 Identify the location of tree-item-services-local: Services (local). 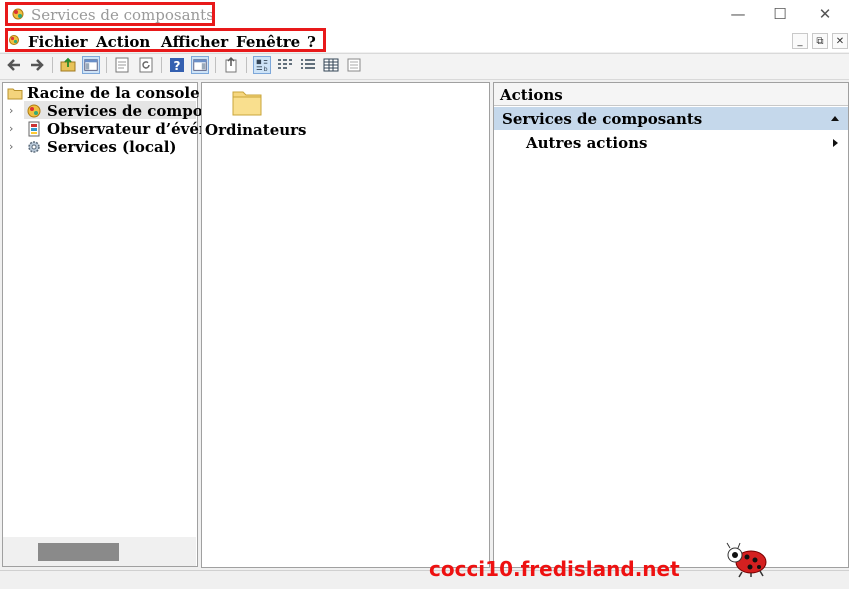
(112, 147).